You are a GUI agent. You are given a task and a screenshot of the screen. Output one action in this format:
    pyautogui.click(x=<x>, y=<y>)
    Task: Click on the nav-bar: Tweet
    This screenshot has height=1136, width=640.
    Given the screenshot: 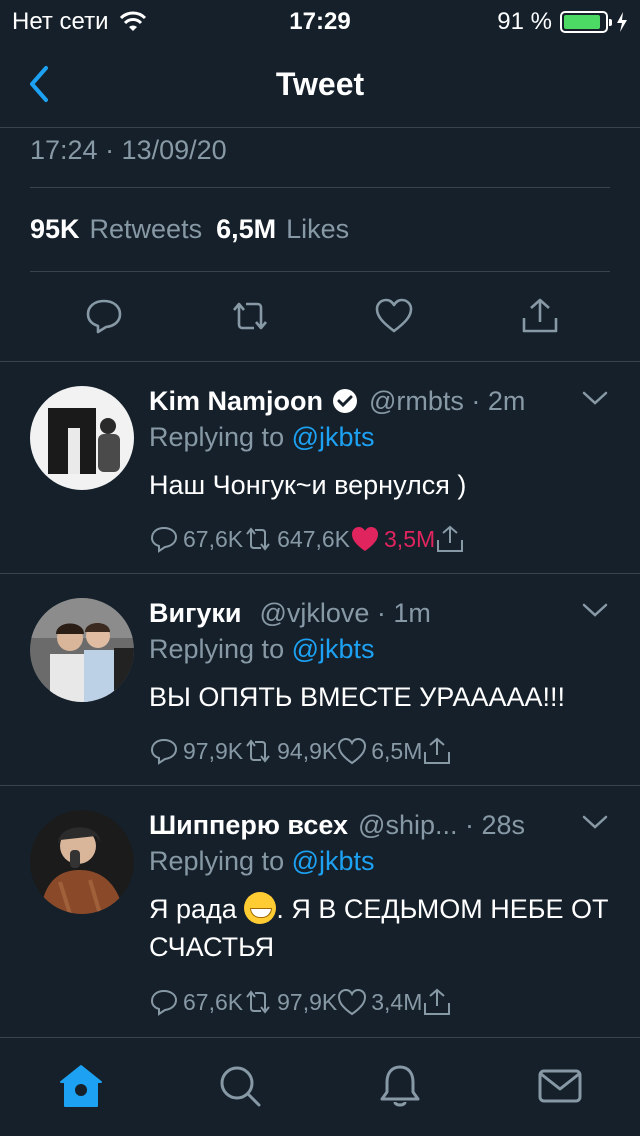 What is the action you would take?
    pyautogui.click(x=320, y=84)
    